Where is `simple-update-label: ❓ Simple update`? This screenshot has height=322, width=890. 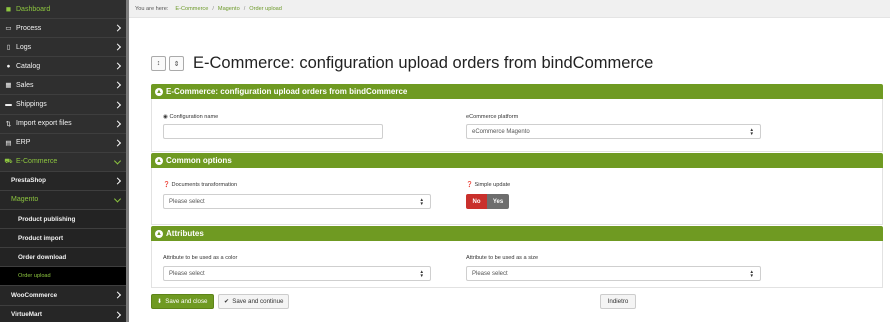 simple-update-label: ❓ Simple update is located at coordinates (488, 185).